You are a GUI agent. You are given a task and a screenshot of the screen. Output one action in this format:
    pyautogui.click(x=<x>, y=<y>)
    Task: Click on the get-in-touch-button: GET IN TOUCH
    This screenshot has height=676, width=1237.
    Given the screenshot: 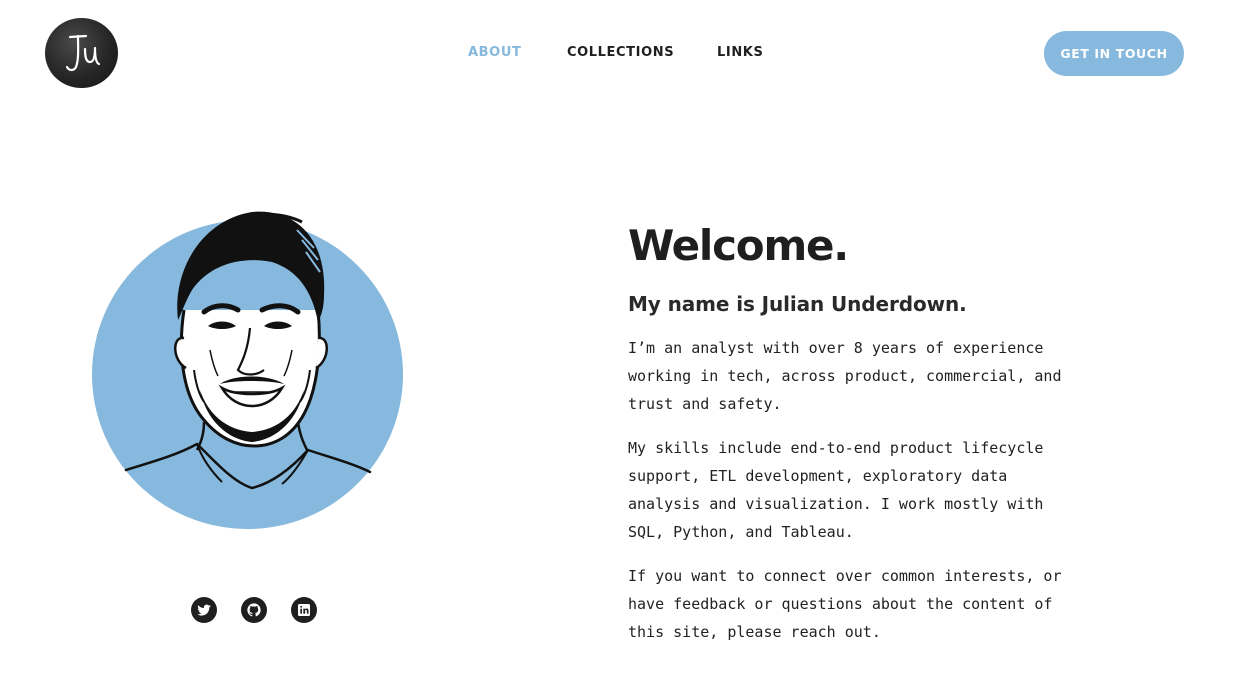 What is the action you would take?
    pyautogui.click(x=1114, y=53)
    